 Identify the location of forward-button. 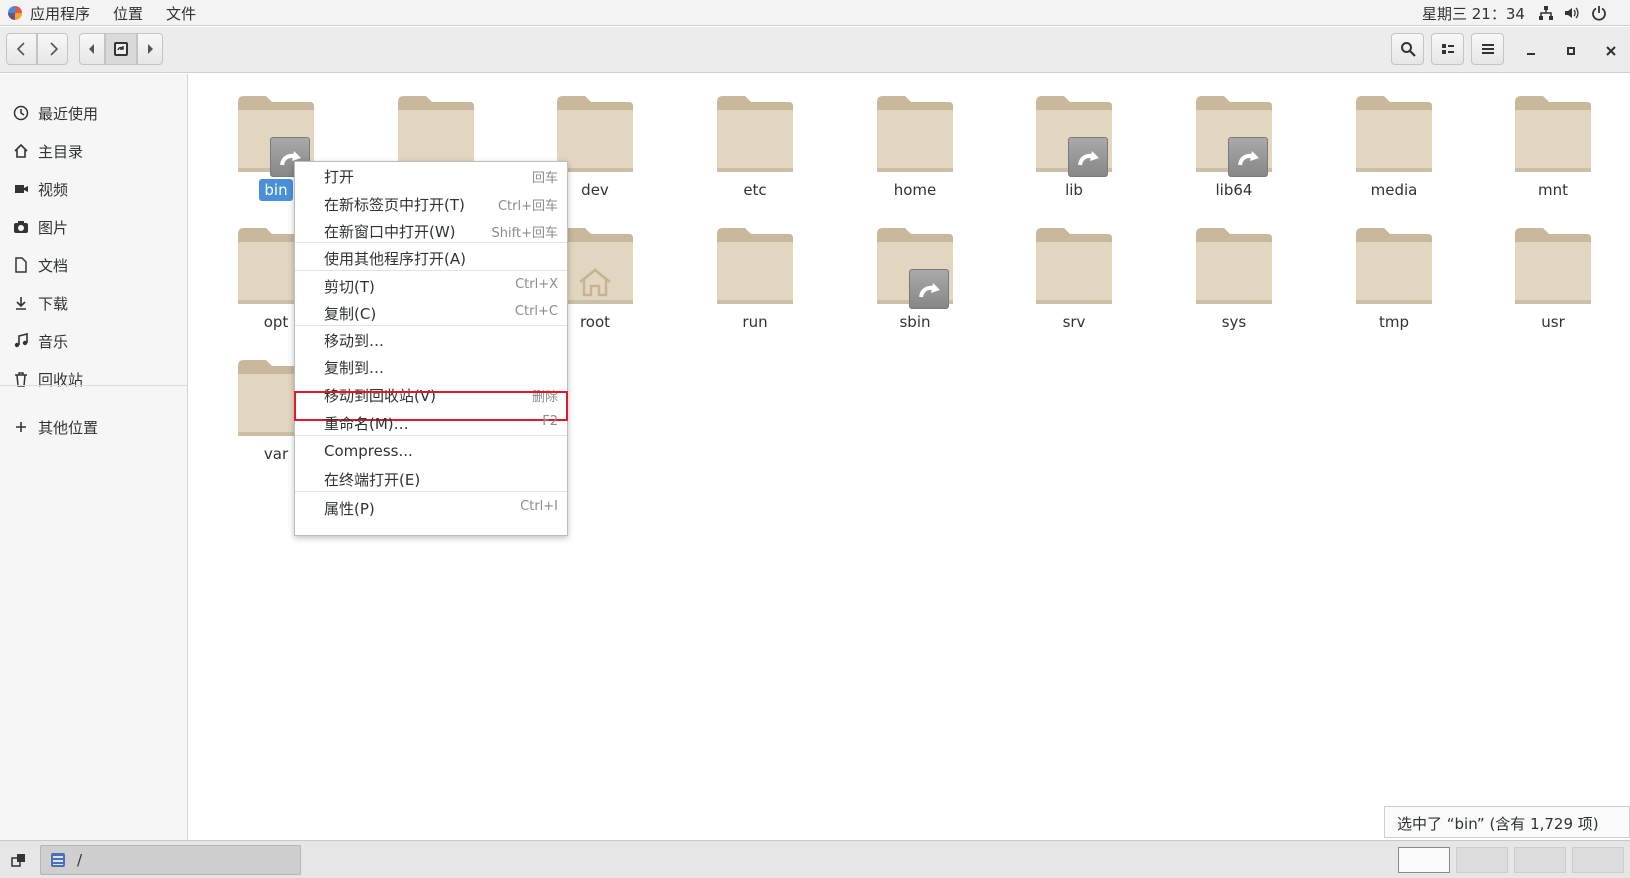
(52, 49).